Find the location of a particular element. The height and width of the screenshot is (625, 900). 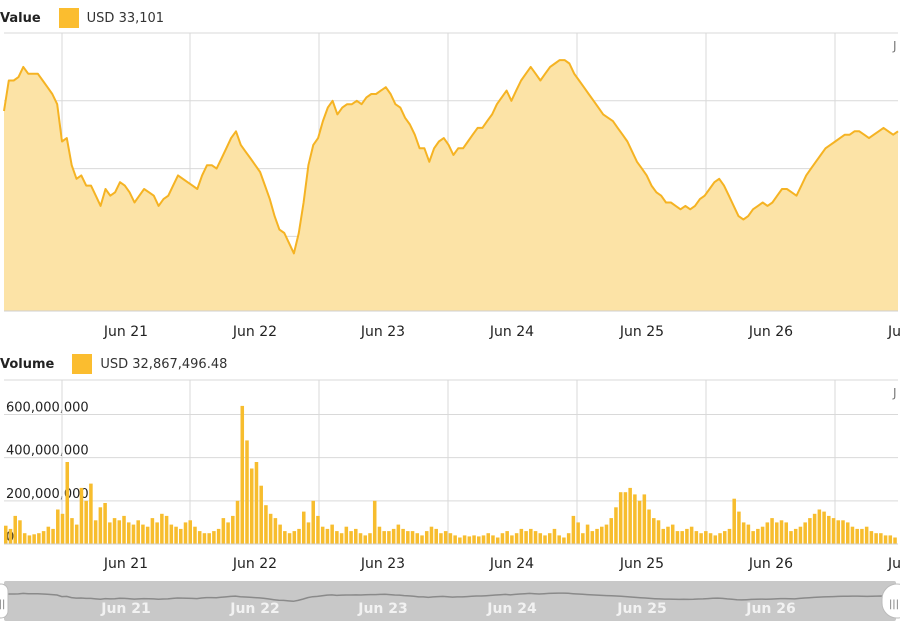

value-x-tick-label: Jun is located at coordinates (893, 332).